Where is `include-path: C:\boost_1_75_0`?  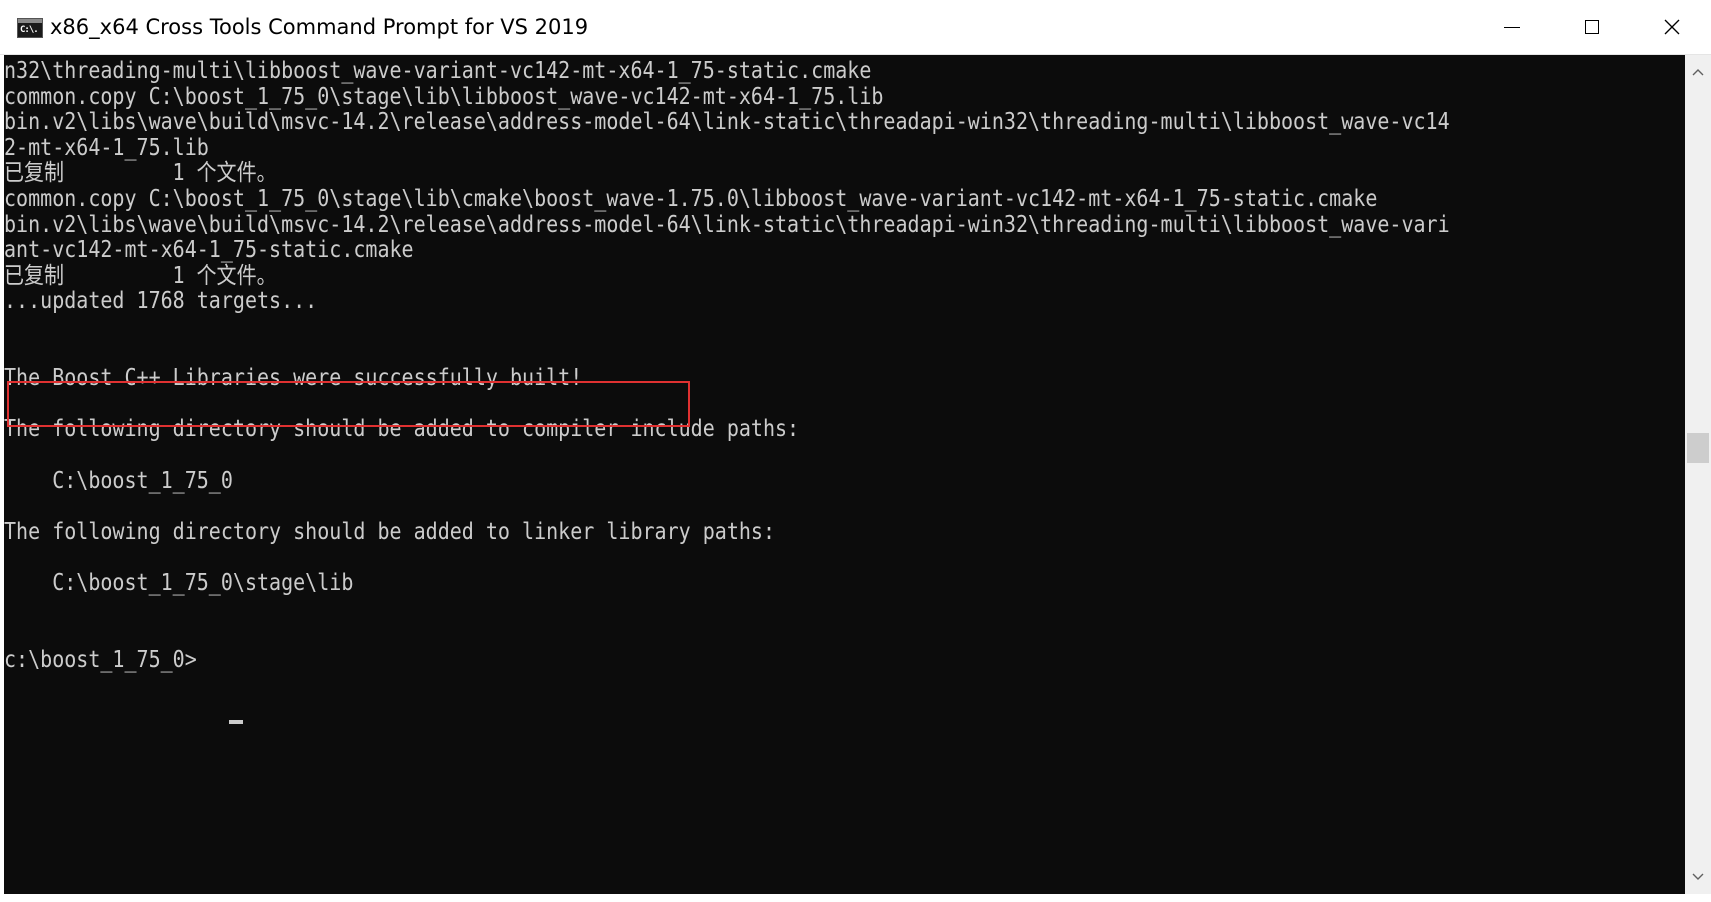
include-path: C:\boost_1_75_0 is located at coordinates (118, 480).